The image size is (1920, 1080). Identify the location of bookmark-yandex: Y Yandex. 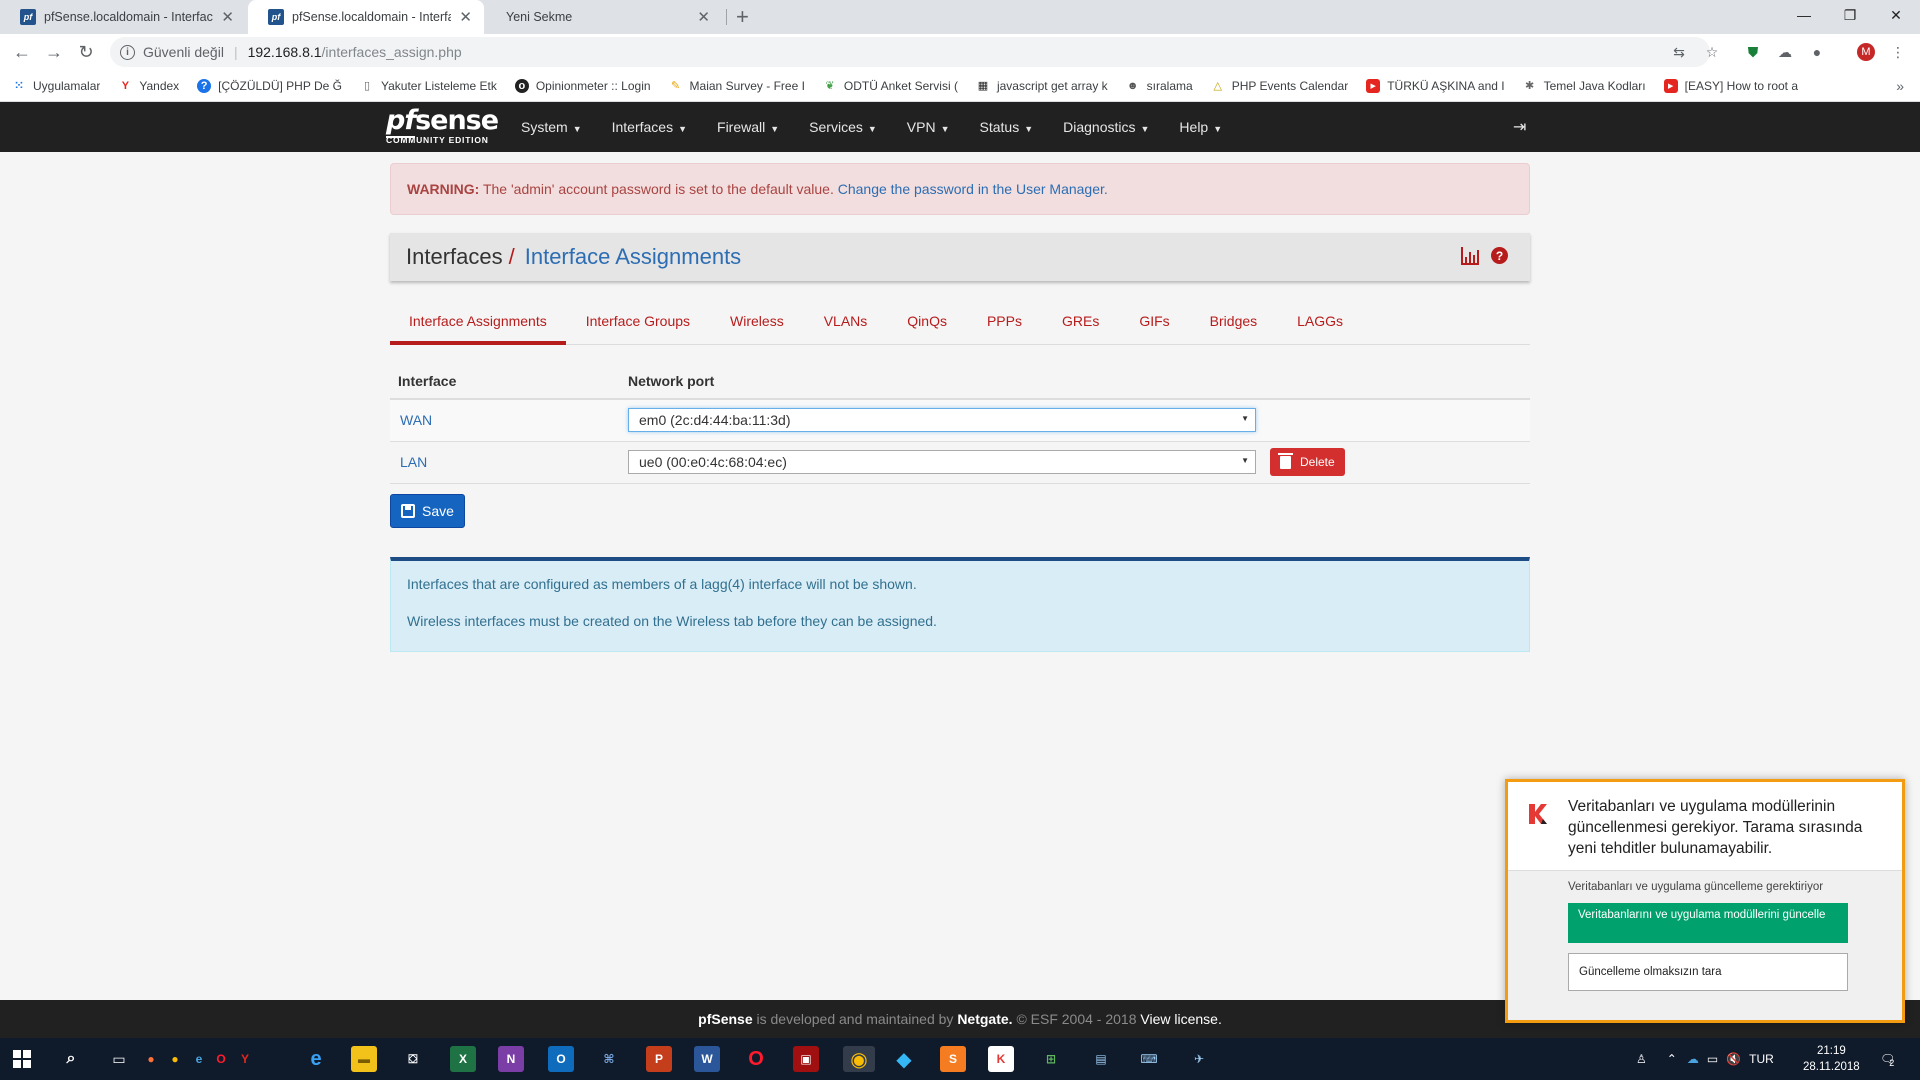
(148, 86).